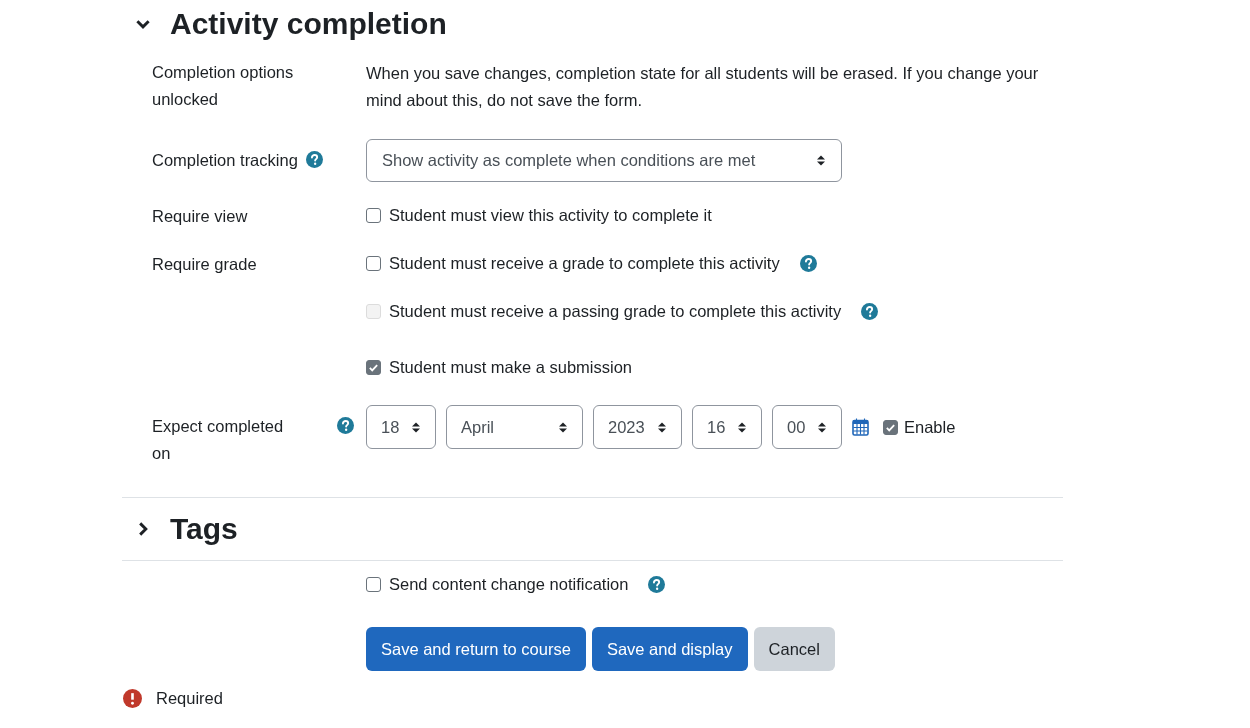 This screenshot has height=728, width=1250. What do you see at coordinates (225, 160) in the screenshot?
I see `field-label: Completion tracking` at bounding box center [225, 160].